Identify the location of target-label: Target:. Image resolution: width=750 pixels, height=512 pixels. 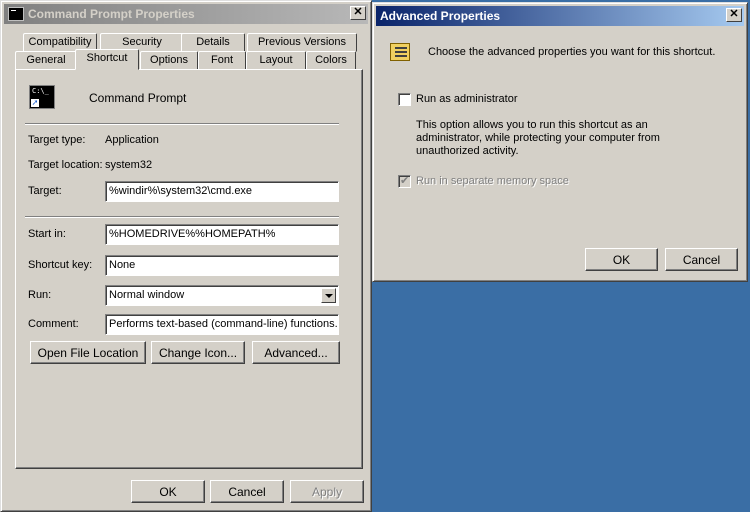
(45, 191).